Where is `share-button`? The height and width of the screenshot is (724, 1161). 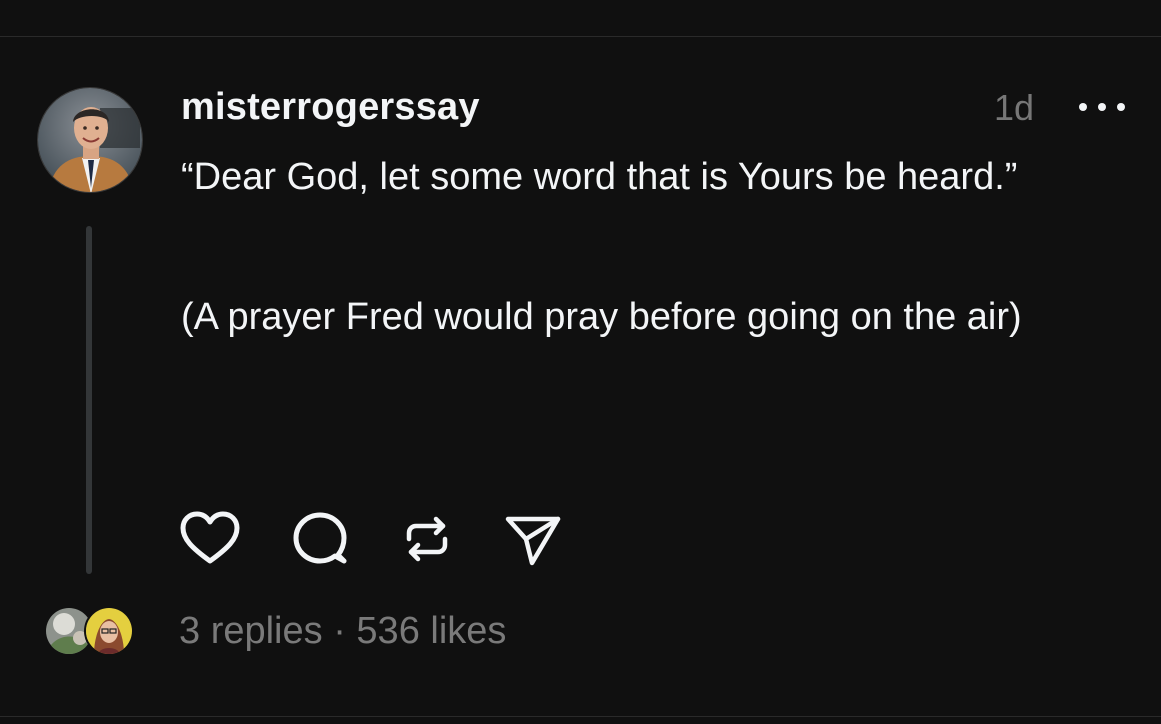 share-button is located at coordinates (532, 539).